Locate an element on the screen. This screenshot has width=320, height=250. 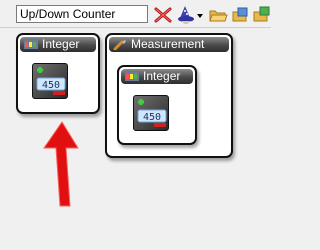
folder-open-icon is located at coordinates (218, 15).